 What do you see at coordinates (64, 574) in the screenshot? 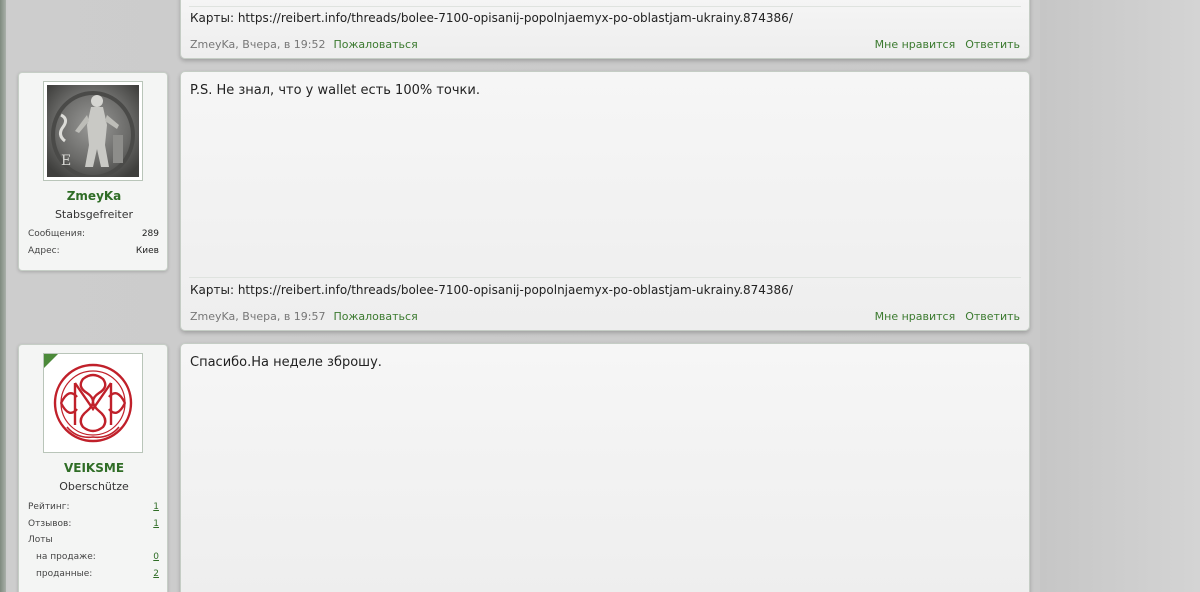
I see `stat-label: проданные:` at bounding box center [64, 574].